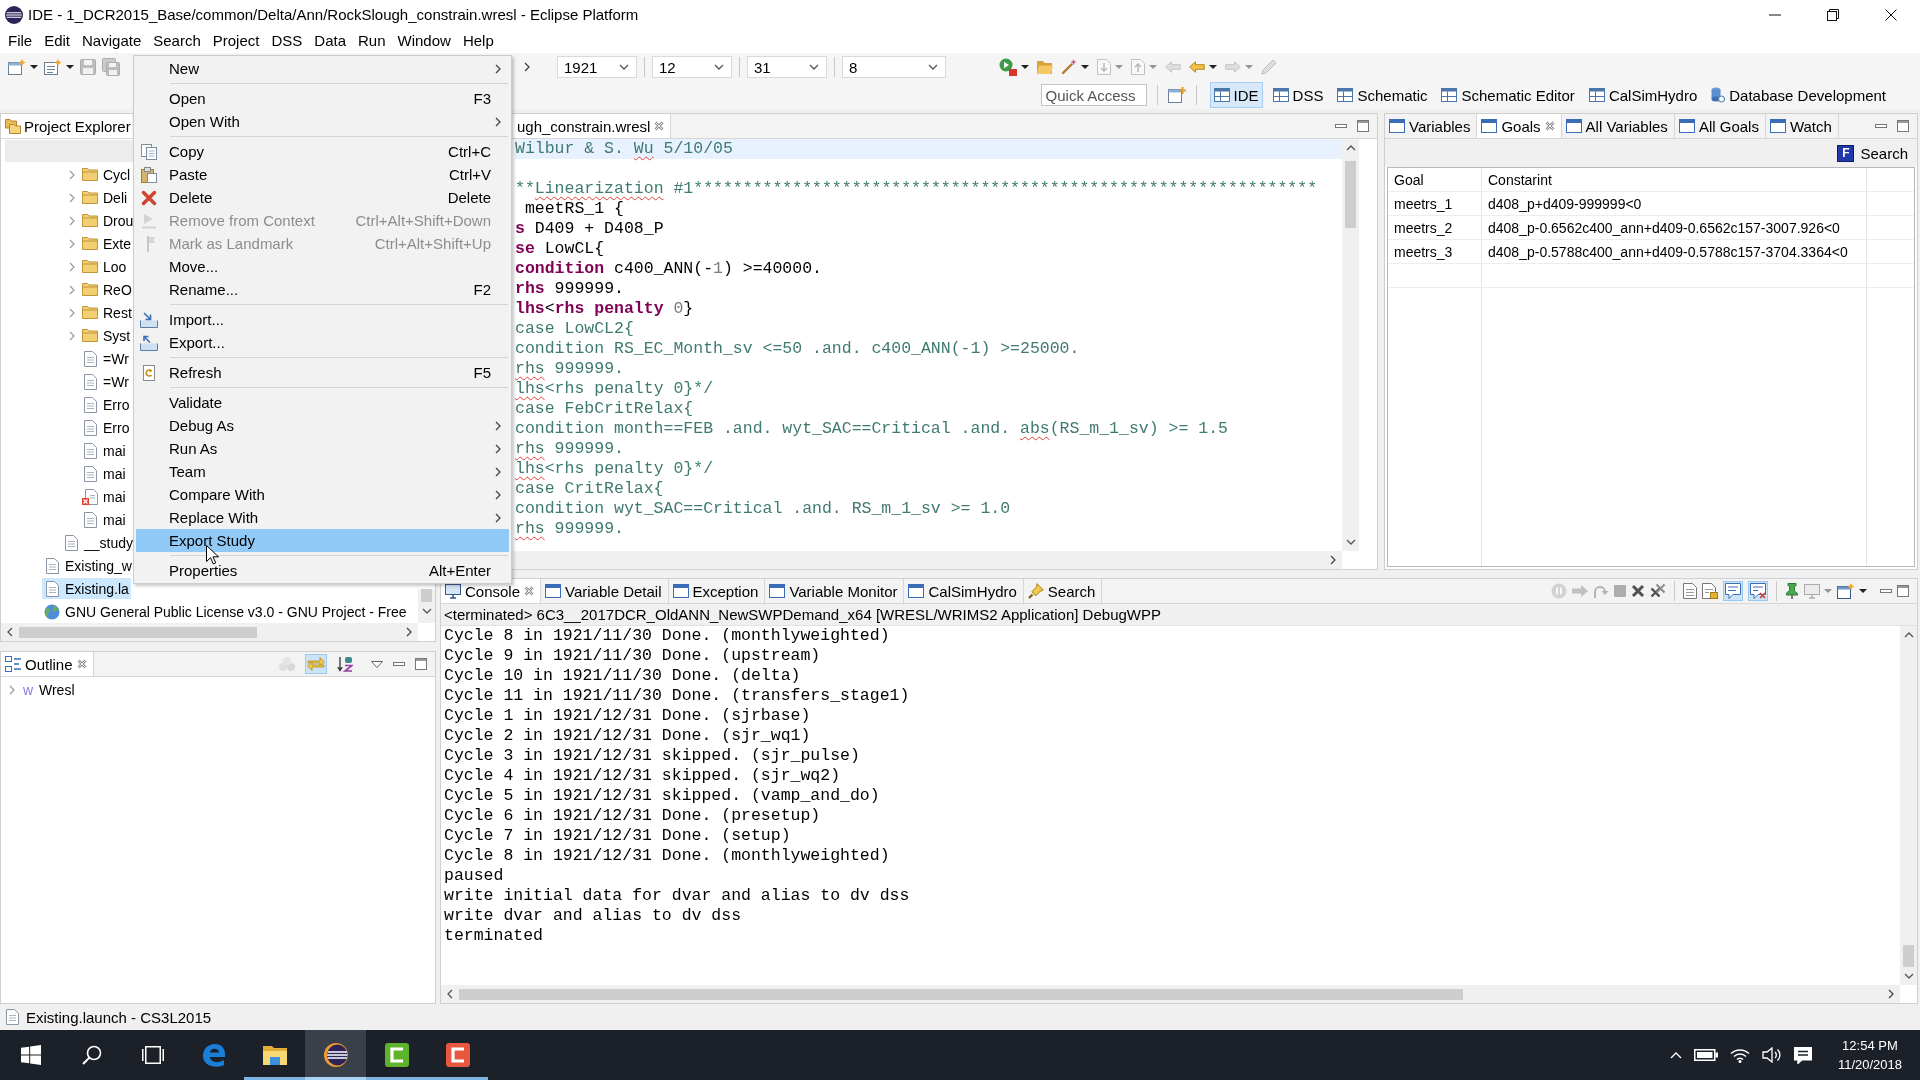 This screenshot has width=1920, height=1080. I want to click on column-header: Constarint, so click(1674, 179).